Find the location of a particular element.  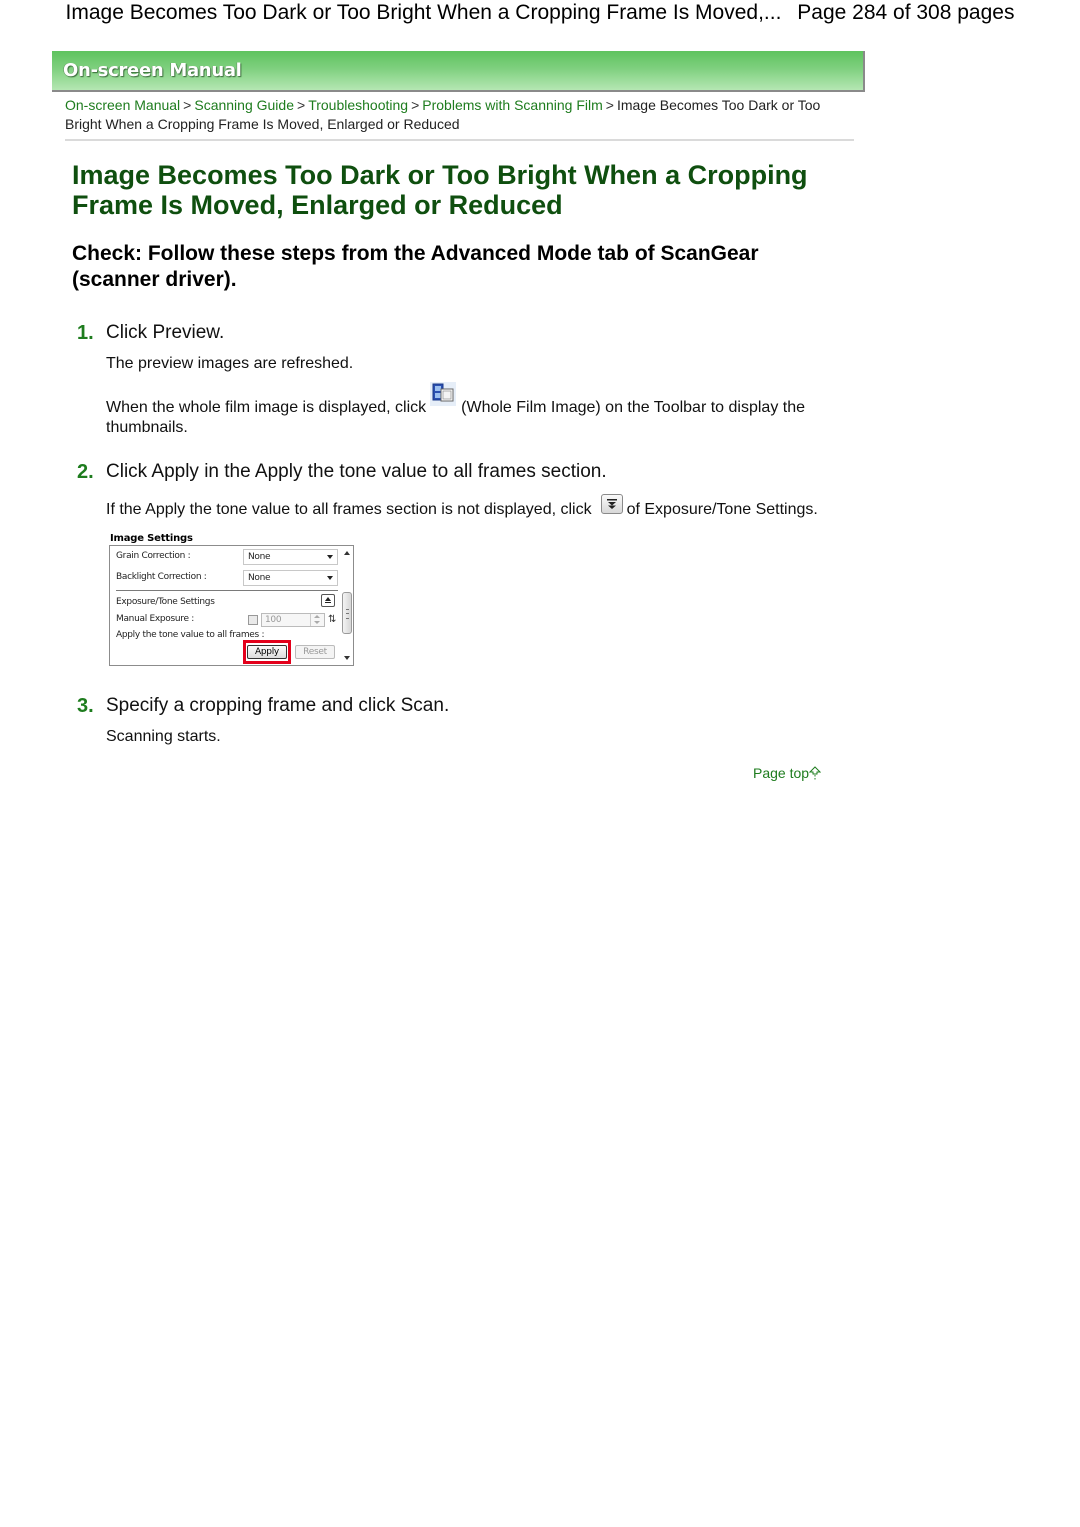

step-text: Specify a cropping frame and click Scan. is located at coordinates (278, 705).